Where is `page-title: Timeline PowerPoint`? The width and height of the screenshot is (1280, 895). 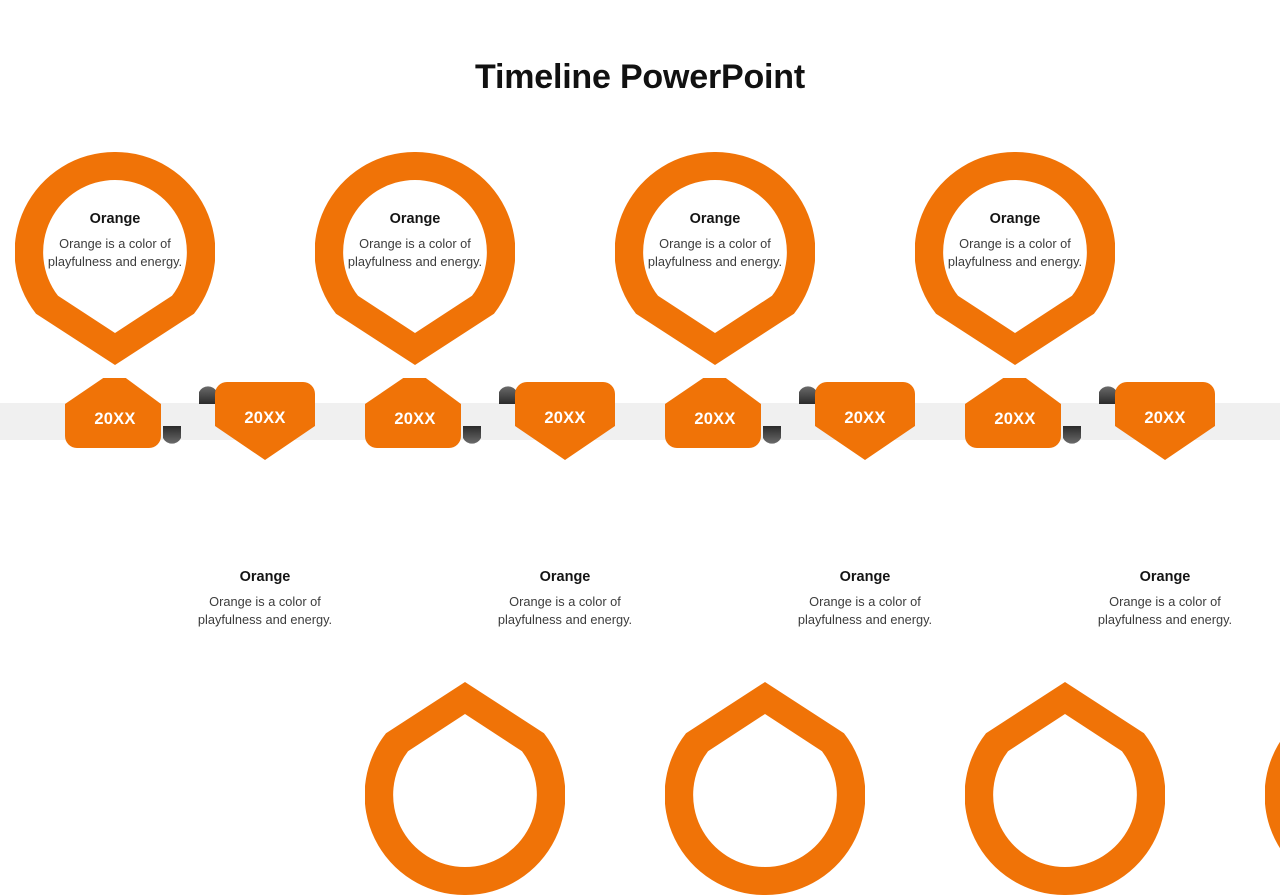
page-title: Timeline PowerPoint is located at coordinates (640, 77).